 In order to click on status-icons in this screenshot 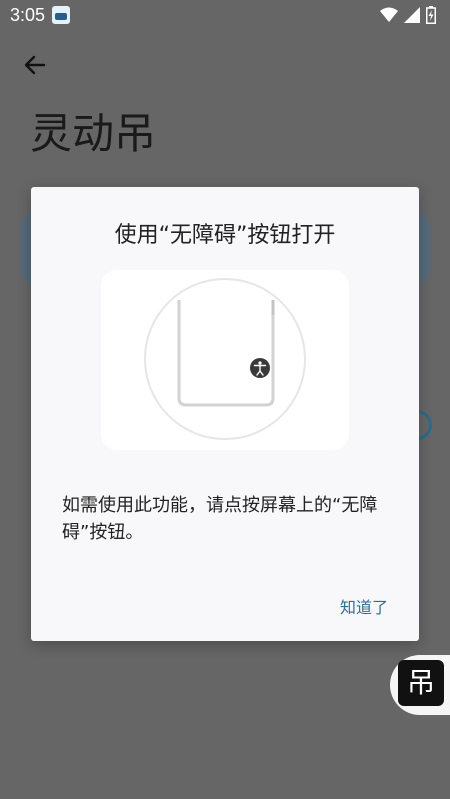, I will do `click(408, 15)`.